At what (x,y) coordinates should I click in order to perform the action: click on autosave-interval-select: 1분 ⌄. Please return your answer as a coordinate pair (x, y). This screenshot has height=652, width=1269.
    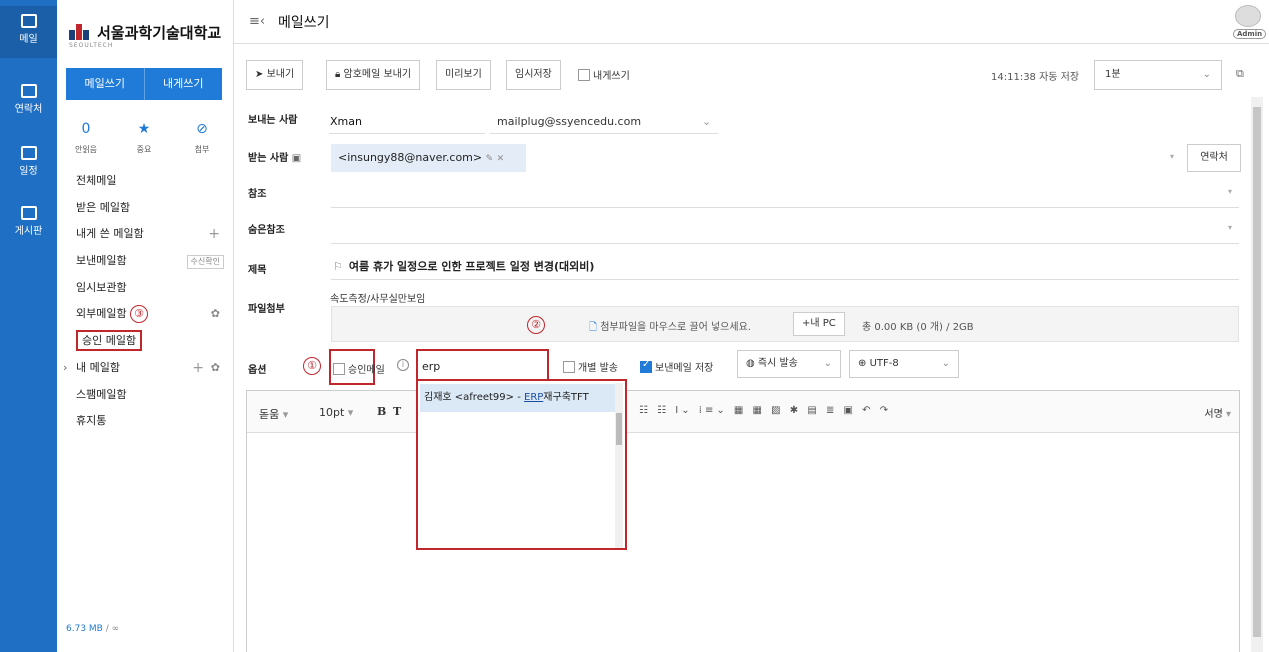
    Looking at the image, I should click on (1158, 75).